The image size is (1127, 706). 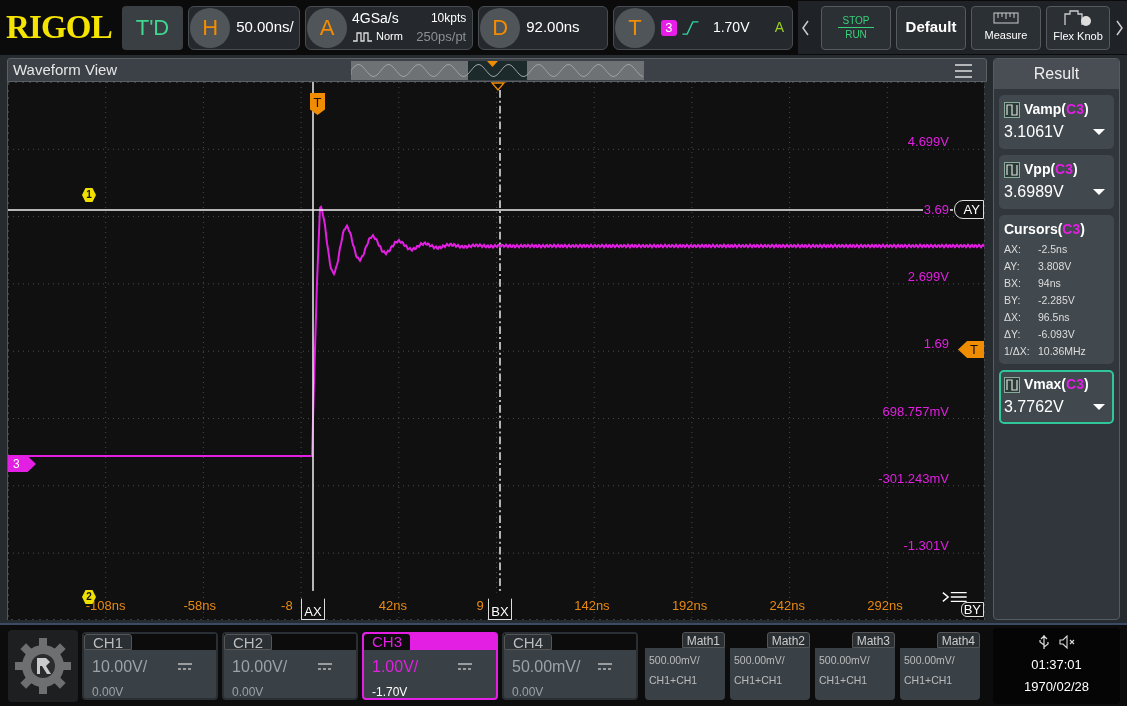 What do you see at coordinates (59, 27) in the screenshot?
I see `brand-logo: RIGOL` at bounding box center [59, 27].